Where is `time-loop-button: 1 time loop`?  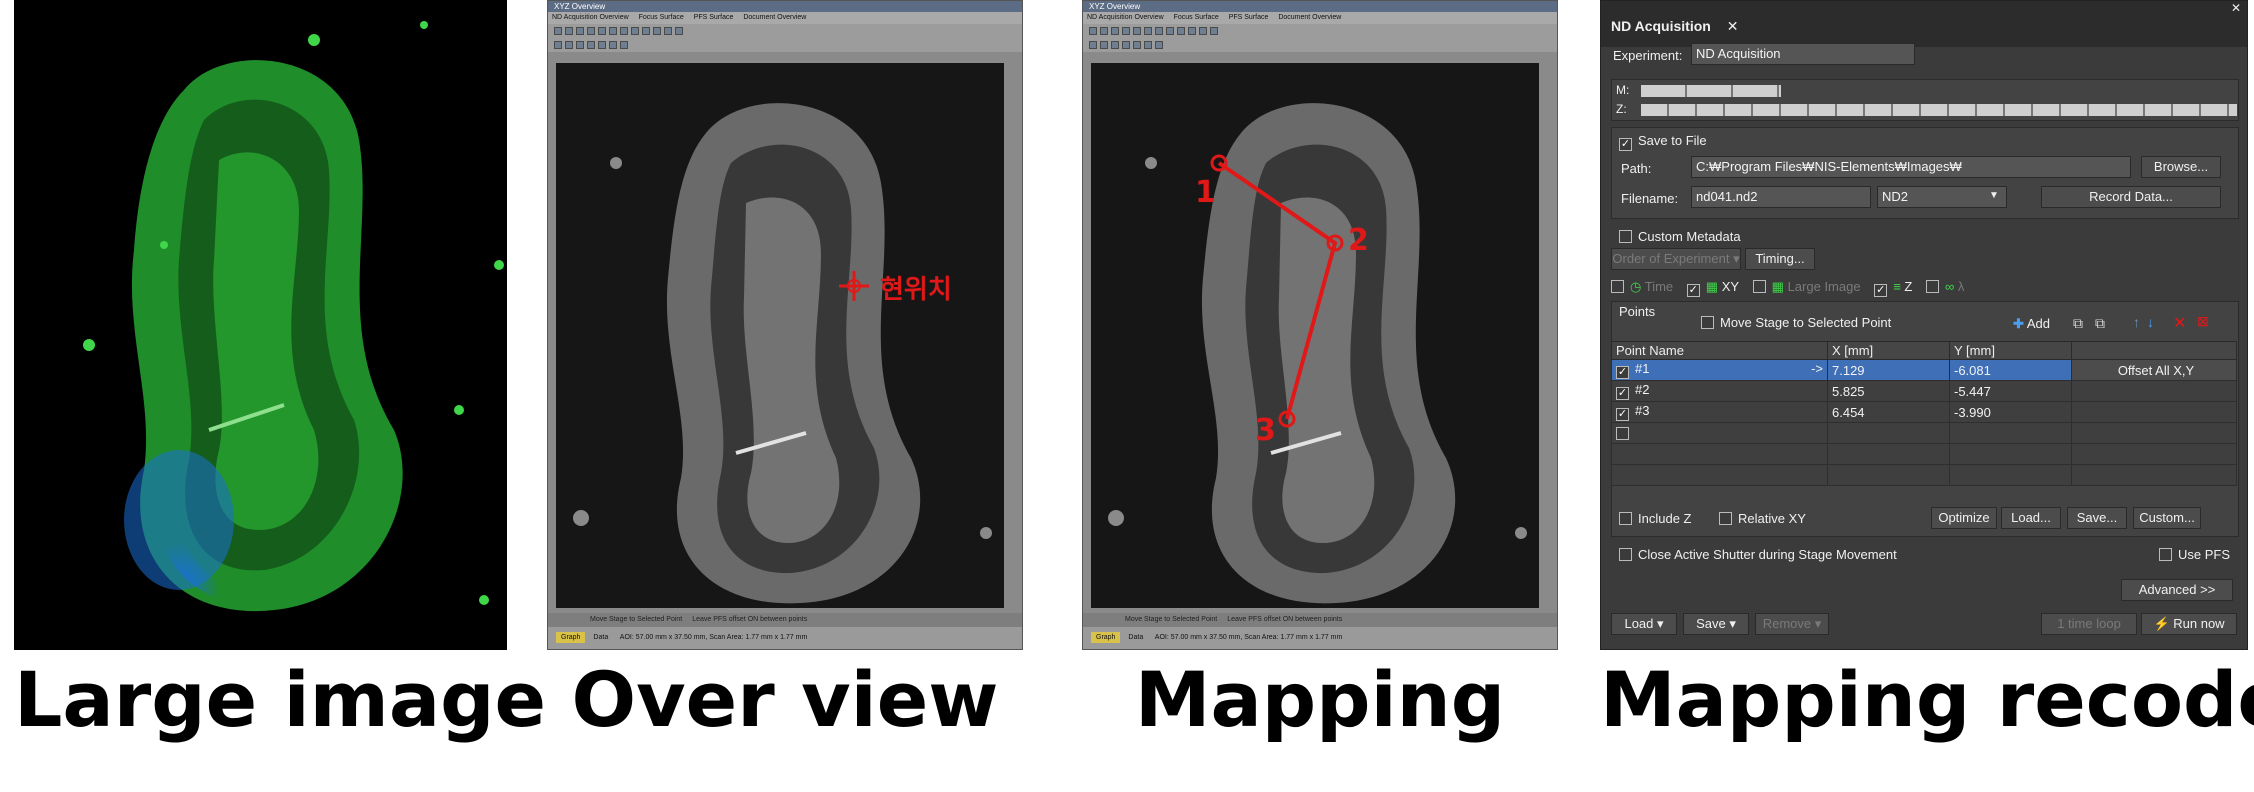
time-loop-button: 1 time loop is located at coordinates (2089, 624).